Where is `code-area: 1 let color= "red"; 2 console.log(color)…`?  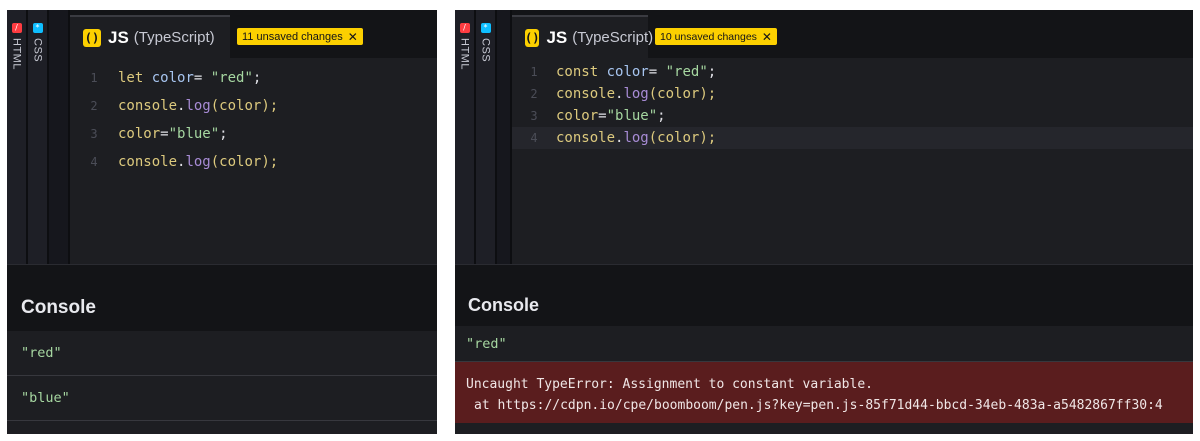
code-area: 1 let color= "red"; 2 console.log(color)… is located at coordinates (253, 117).